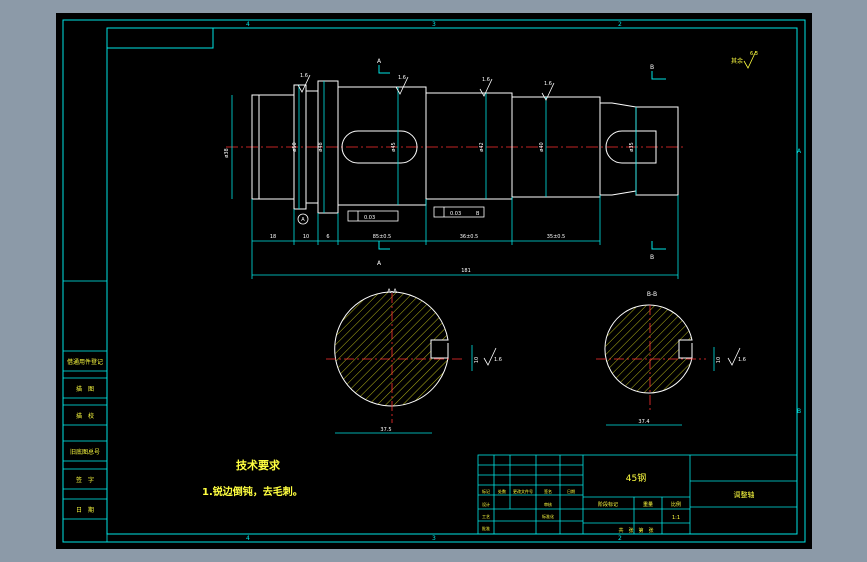  What do you see at coordinates (548, 84) in the screenshot?
I see `roughness-4: 1.6` at bounding box center [548, 84].